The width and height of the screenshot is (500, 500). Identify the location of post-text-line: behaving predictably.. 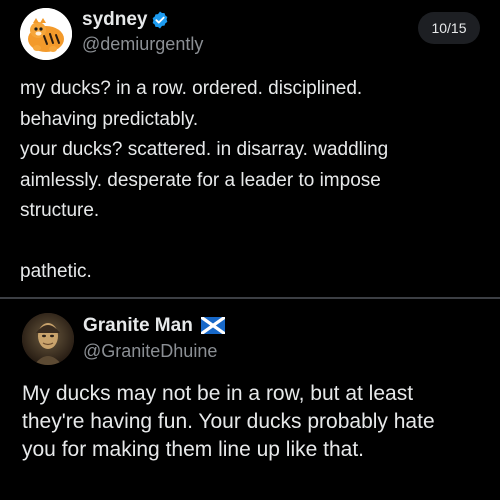
(109, 119).